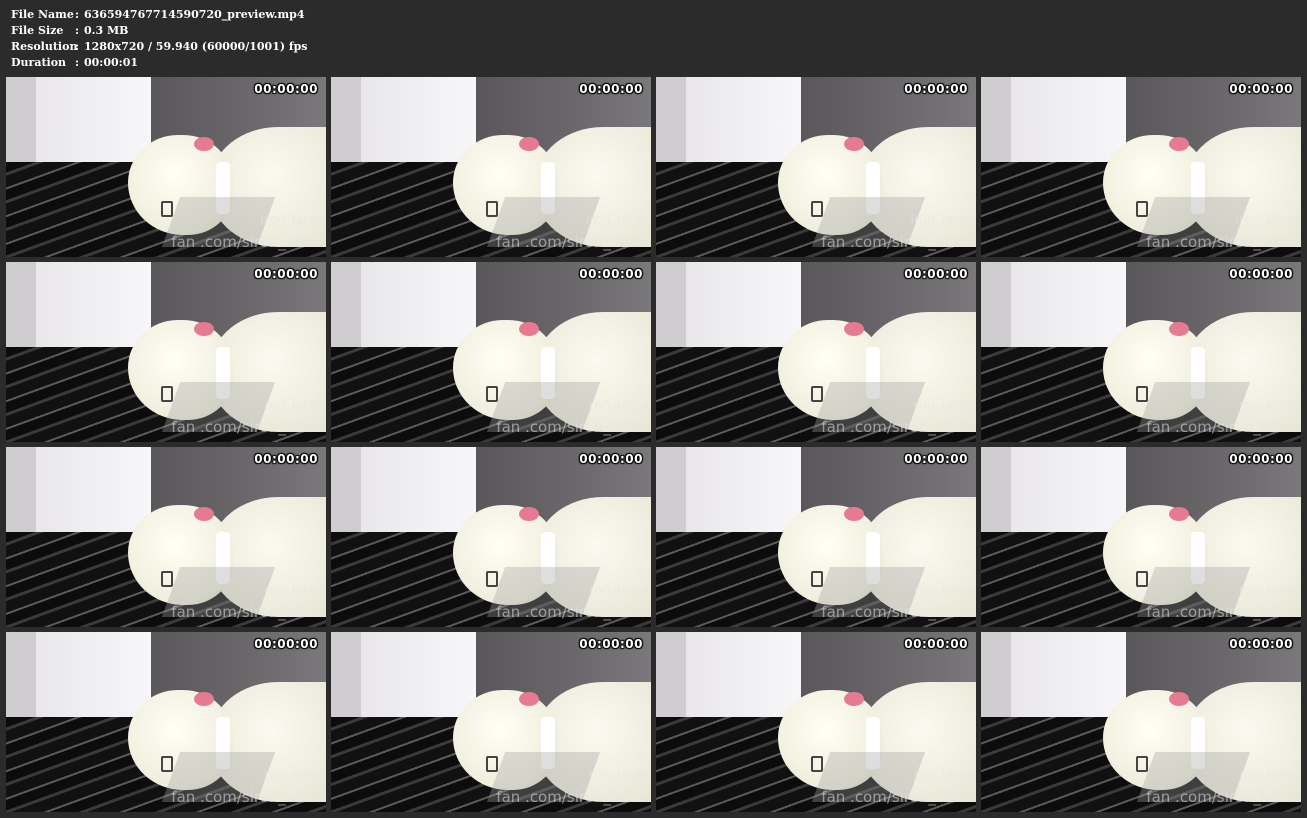 This screenshot has width=1307, height=818. What do you see at coordinates (42, 14) in the screenshot?
I see `file-name-label: File Name` at bounding box center [42, 14].